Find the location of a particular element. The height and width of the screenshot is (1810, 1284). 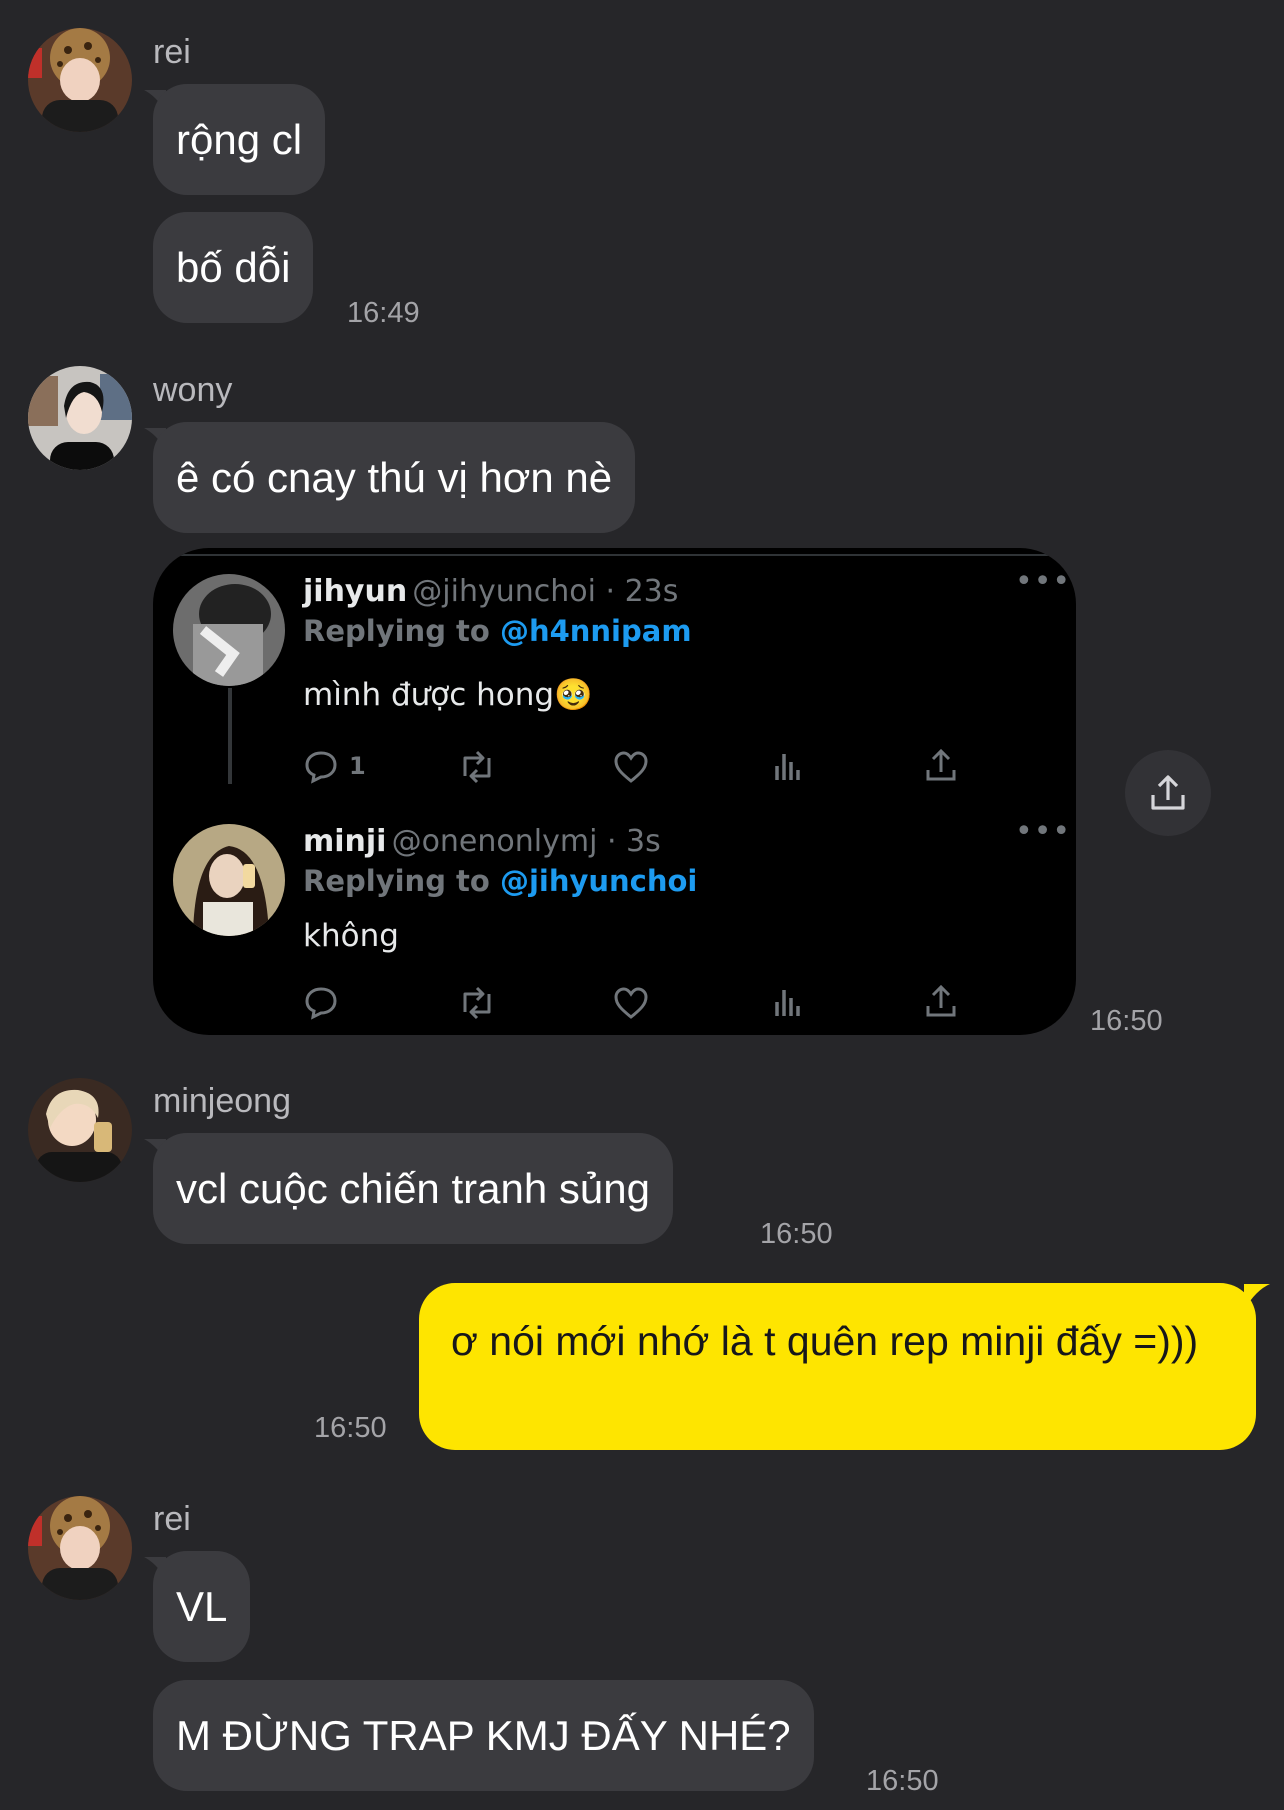

avatar-jihyun is located at coordinates (229, 630).